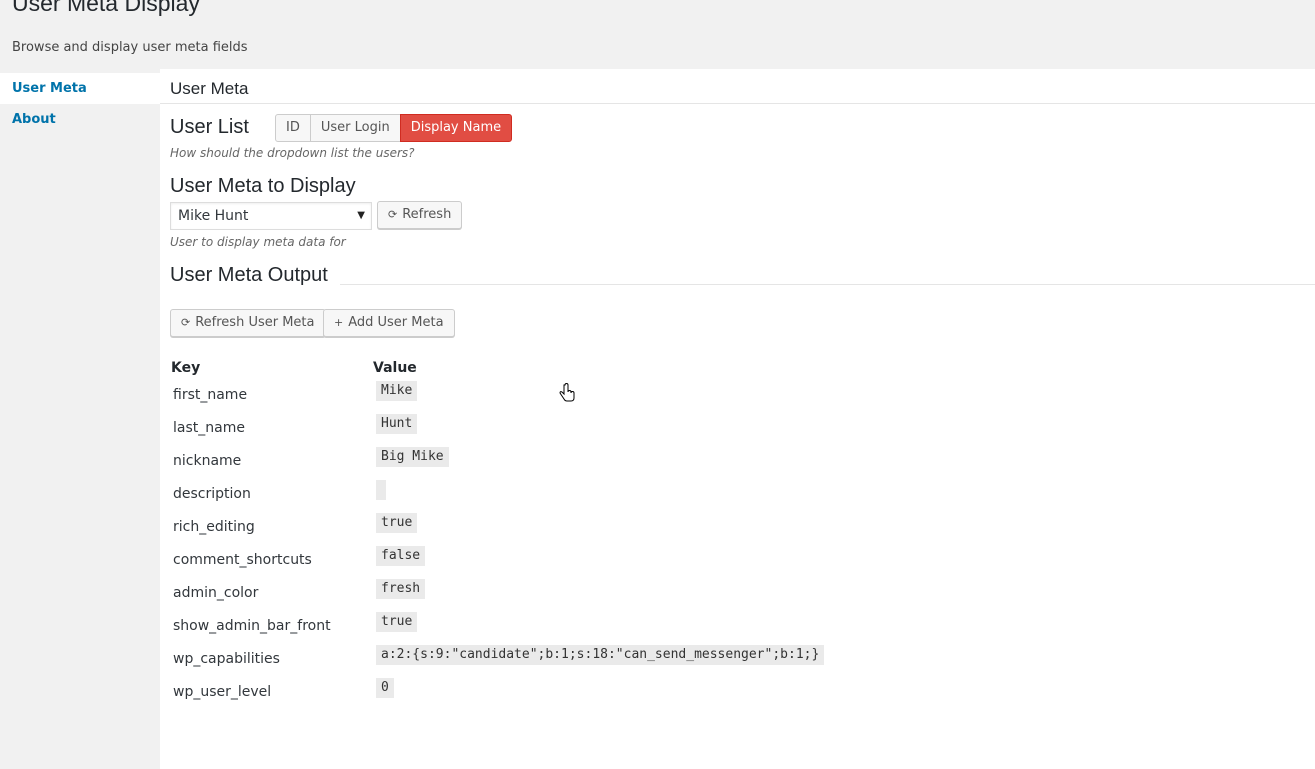  Describe the element at coordinates (209, 88) in the screenshot. I see `section-title: User Meta` at that location.